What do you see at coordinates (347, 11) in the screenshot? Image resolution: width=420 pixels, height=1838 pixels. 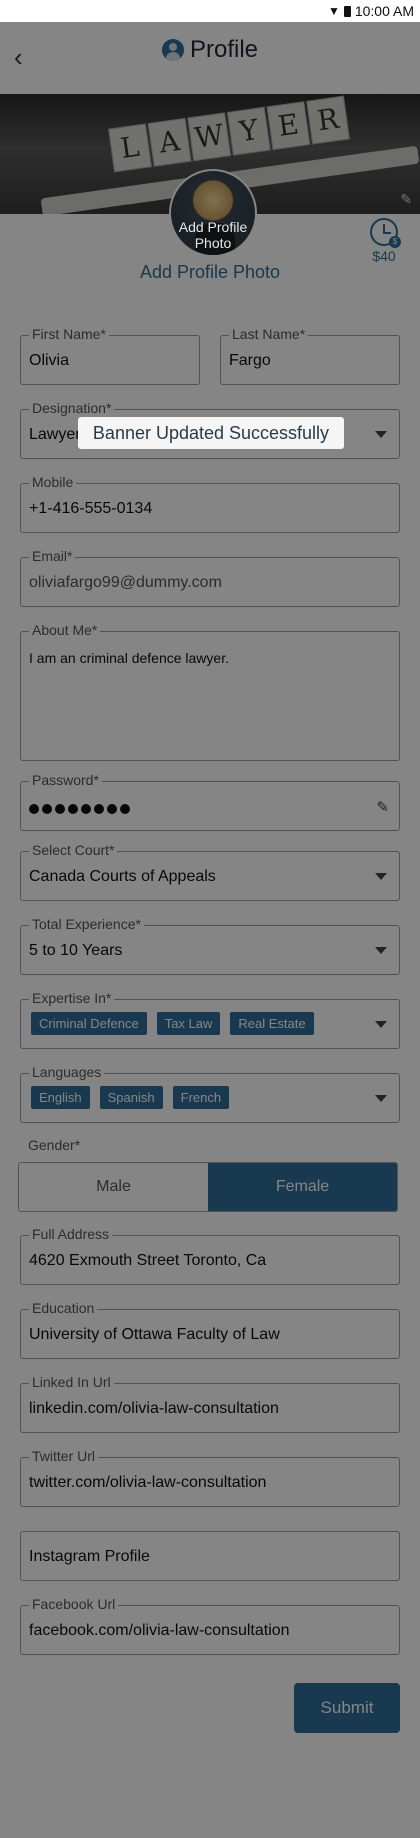 I see `battery-icon` at bounding box center [347, 11].